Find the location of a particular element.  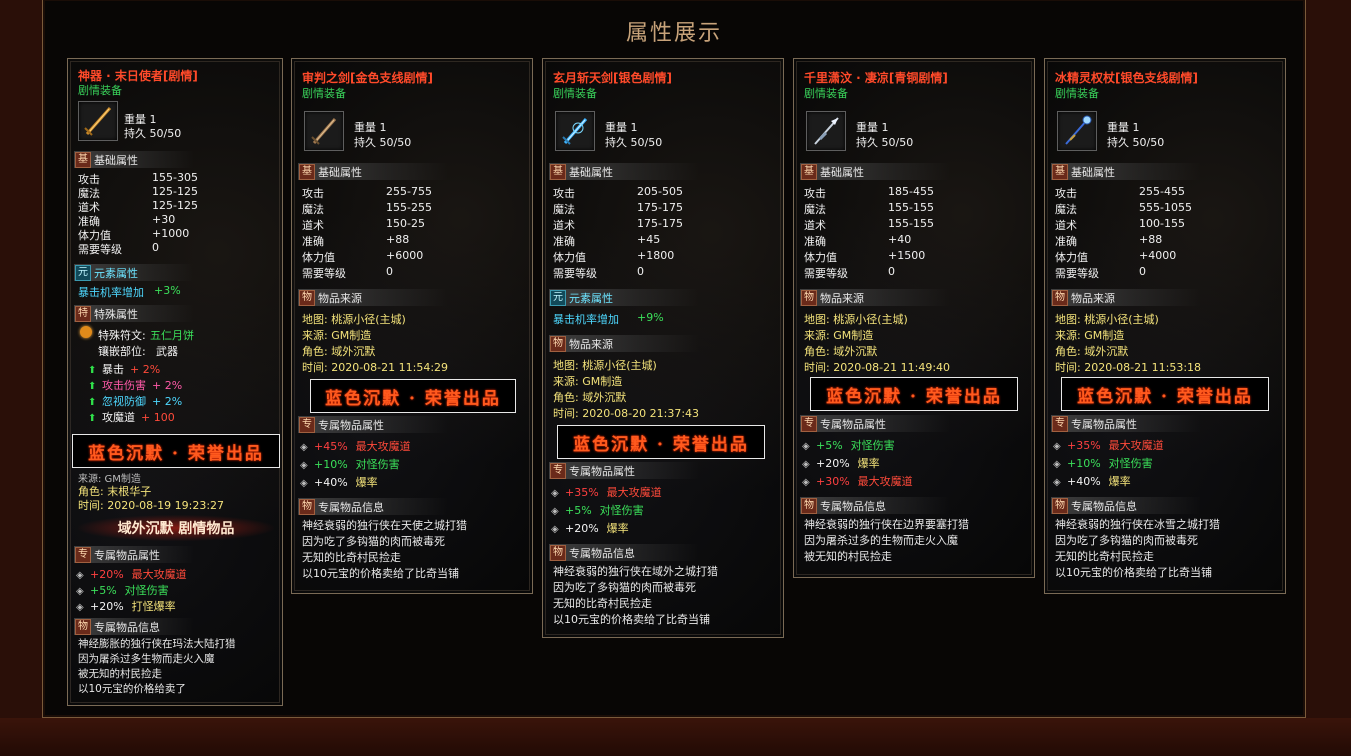

info-line: 神经膨胀的独行侠在玛法大陆打猎 is located at coordinates (157, 644).